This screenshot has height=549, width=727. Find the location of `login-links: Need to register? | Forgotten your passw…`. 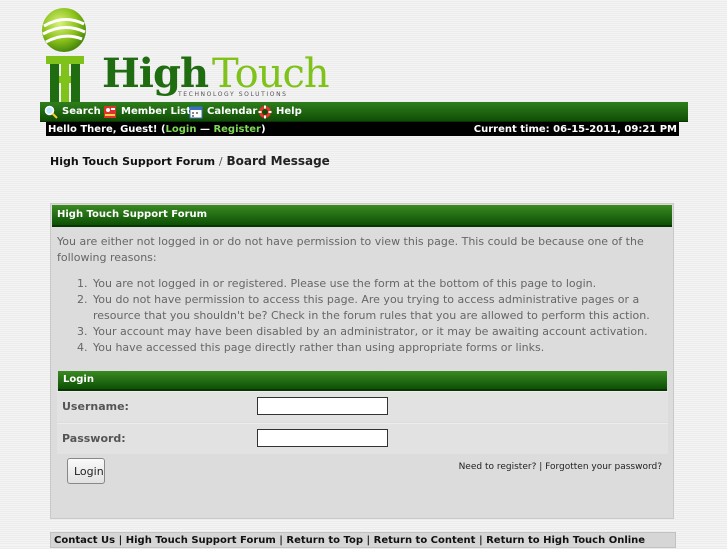

login-links: Need to register? | Forgotten your passw… is located at coordinates (560, 467).